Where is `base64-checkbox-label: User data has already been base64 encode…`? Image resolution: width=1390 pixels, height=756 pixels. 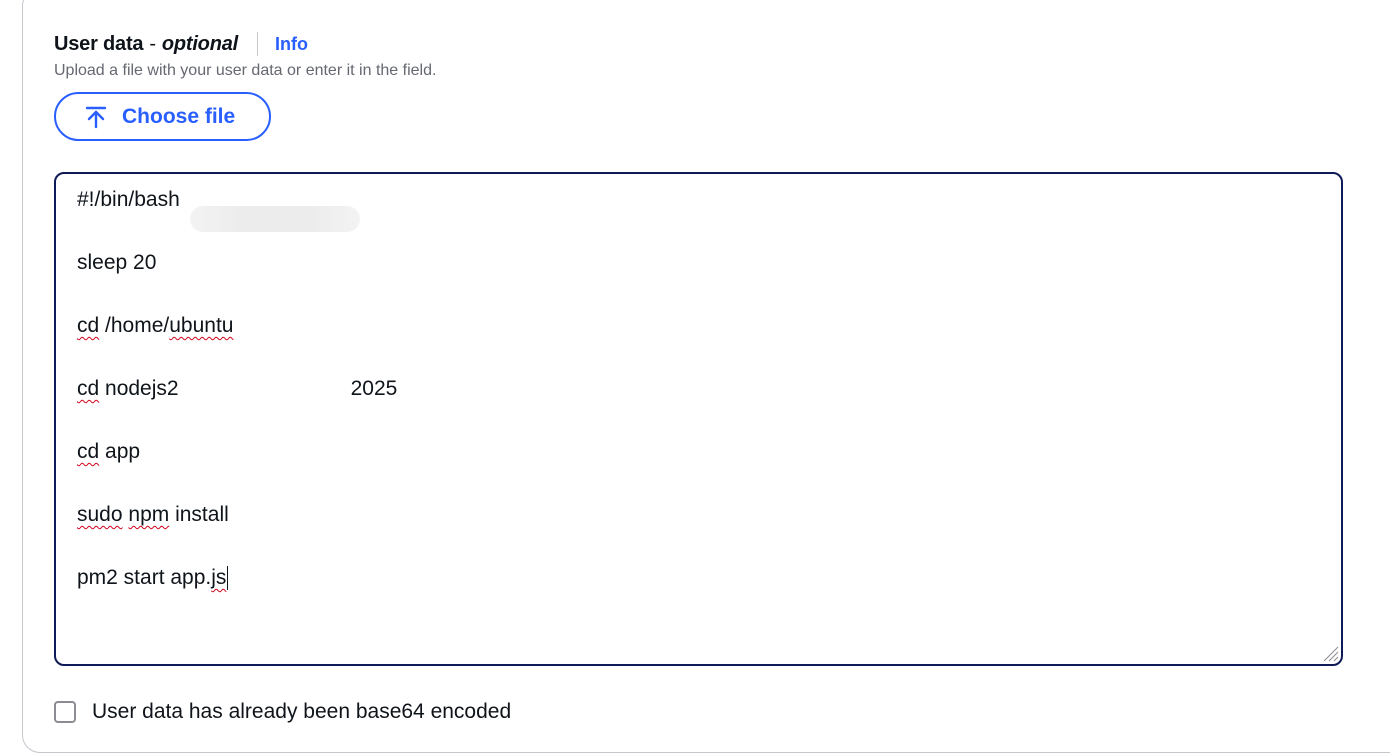 base64-checkbox-label: User data has already been base64 encode… is located at coordinates (301, 712).